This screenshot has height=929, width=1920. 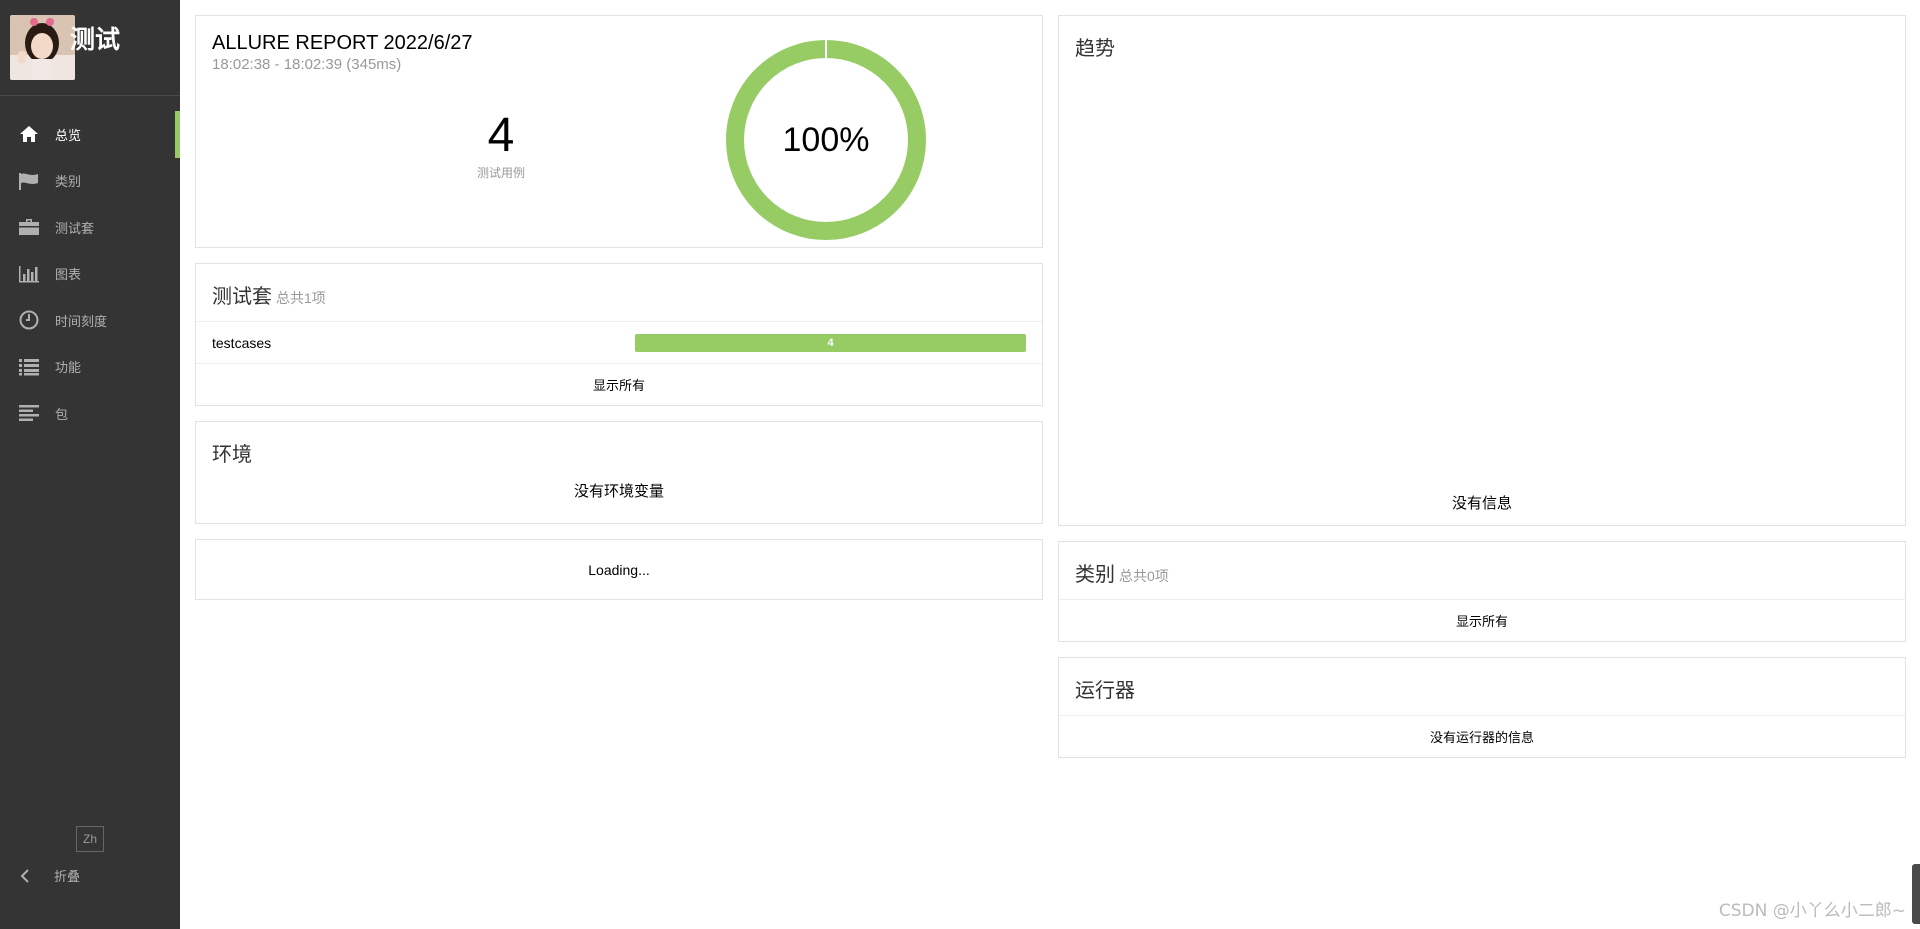 I want to click on suite-name: testcases, so click(x=242, y=342).